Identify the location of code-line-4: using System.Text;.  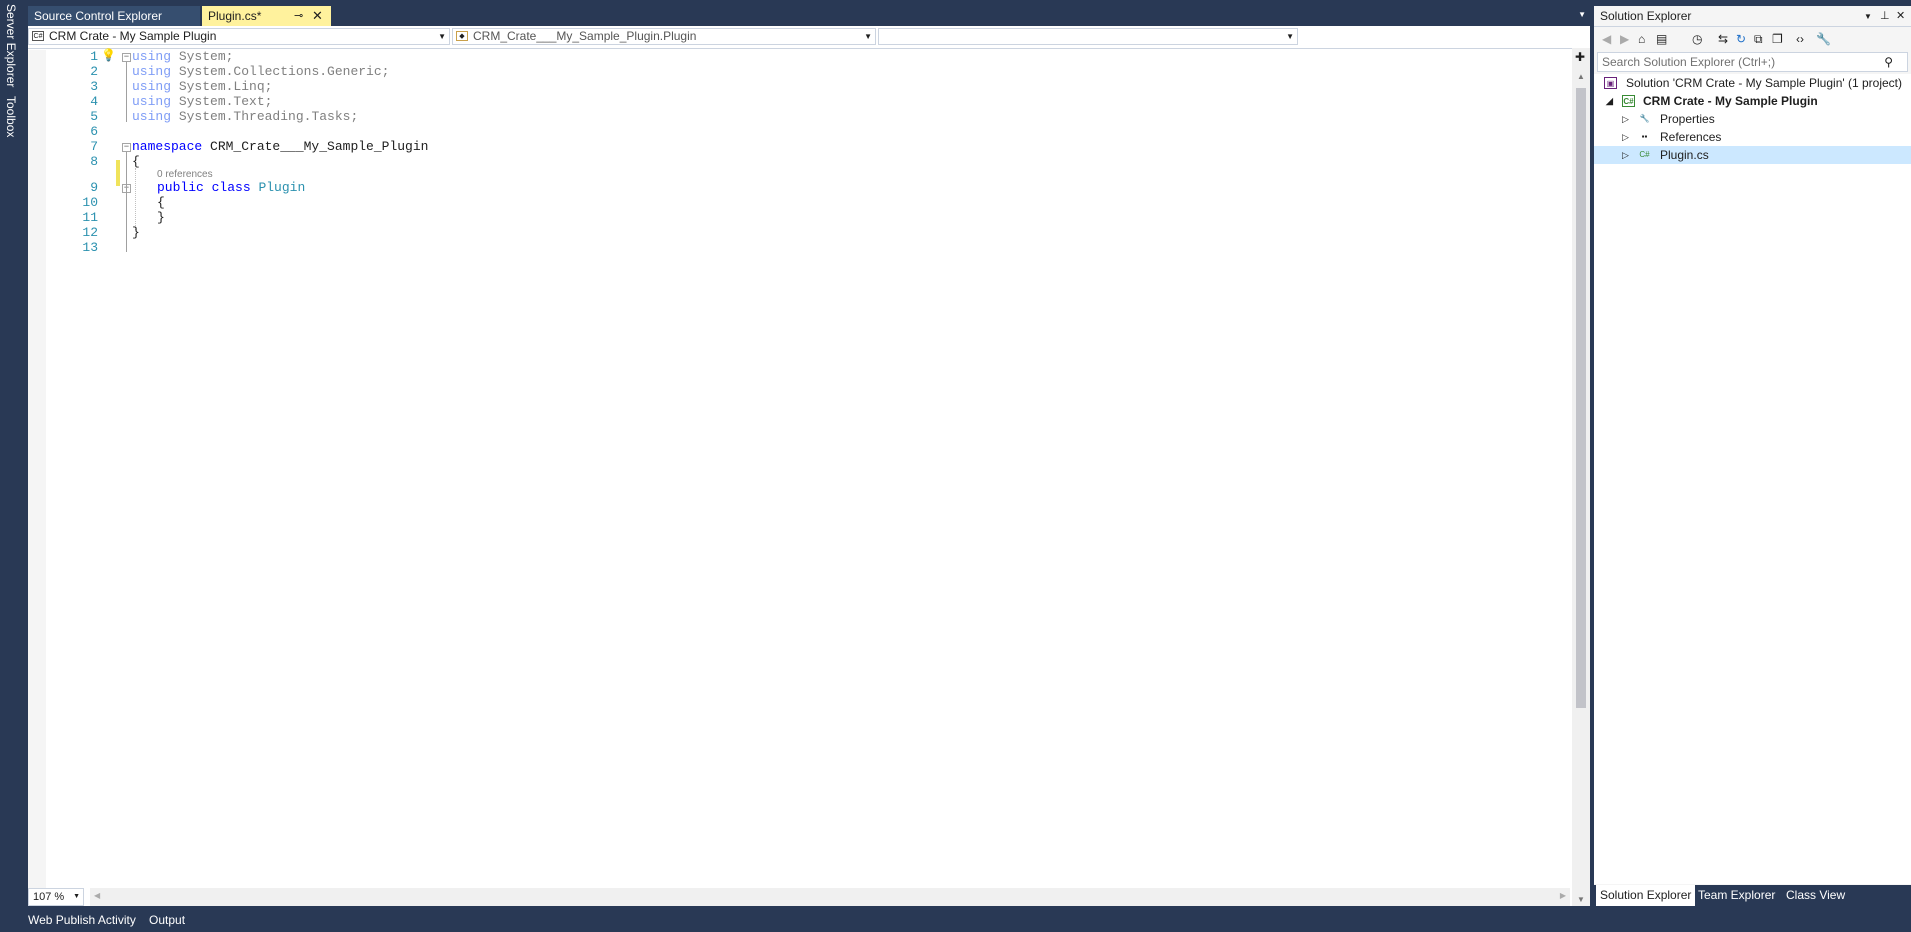
(202, 101).